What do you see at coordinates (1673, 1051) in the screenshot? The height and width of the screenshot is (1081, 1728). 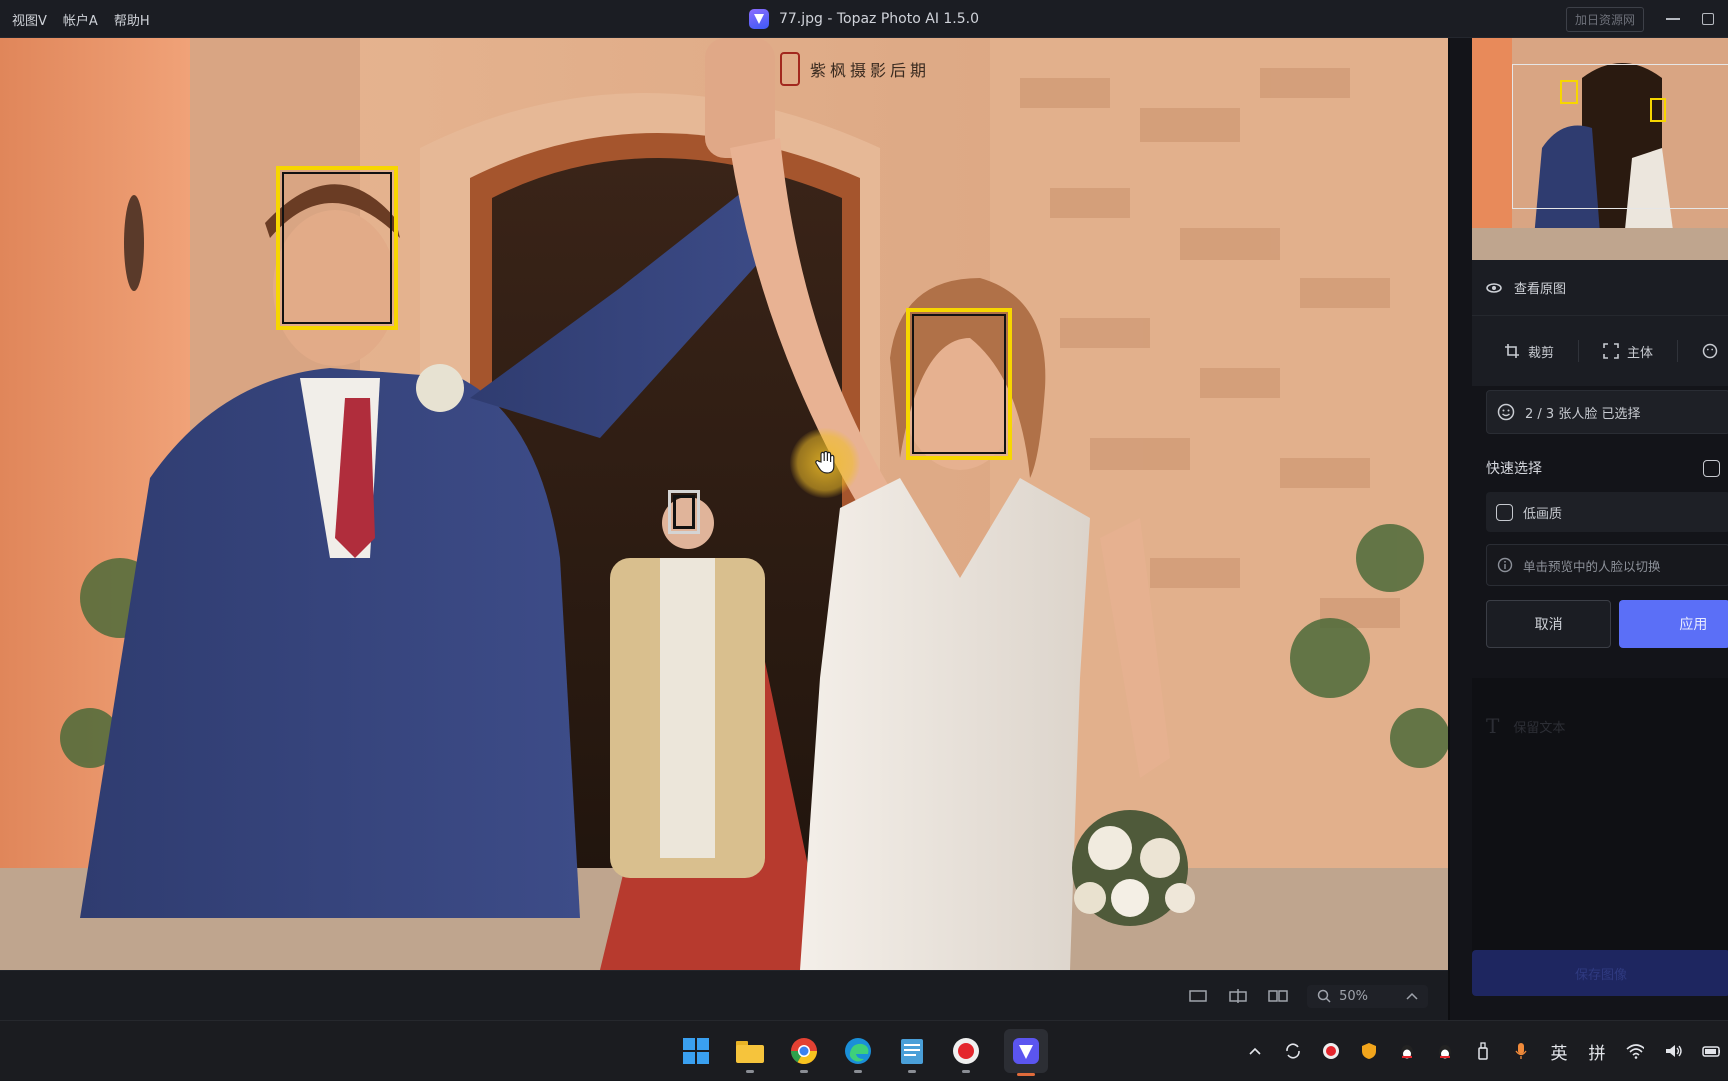 I see `volume-icon` at bounding box center [1673, 1051].